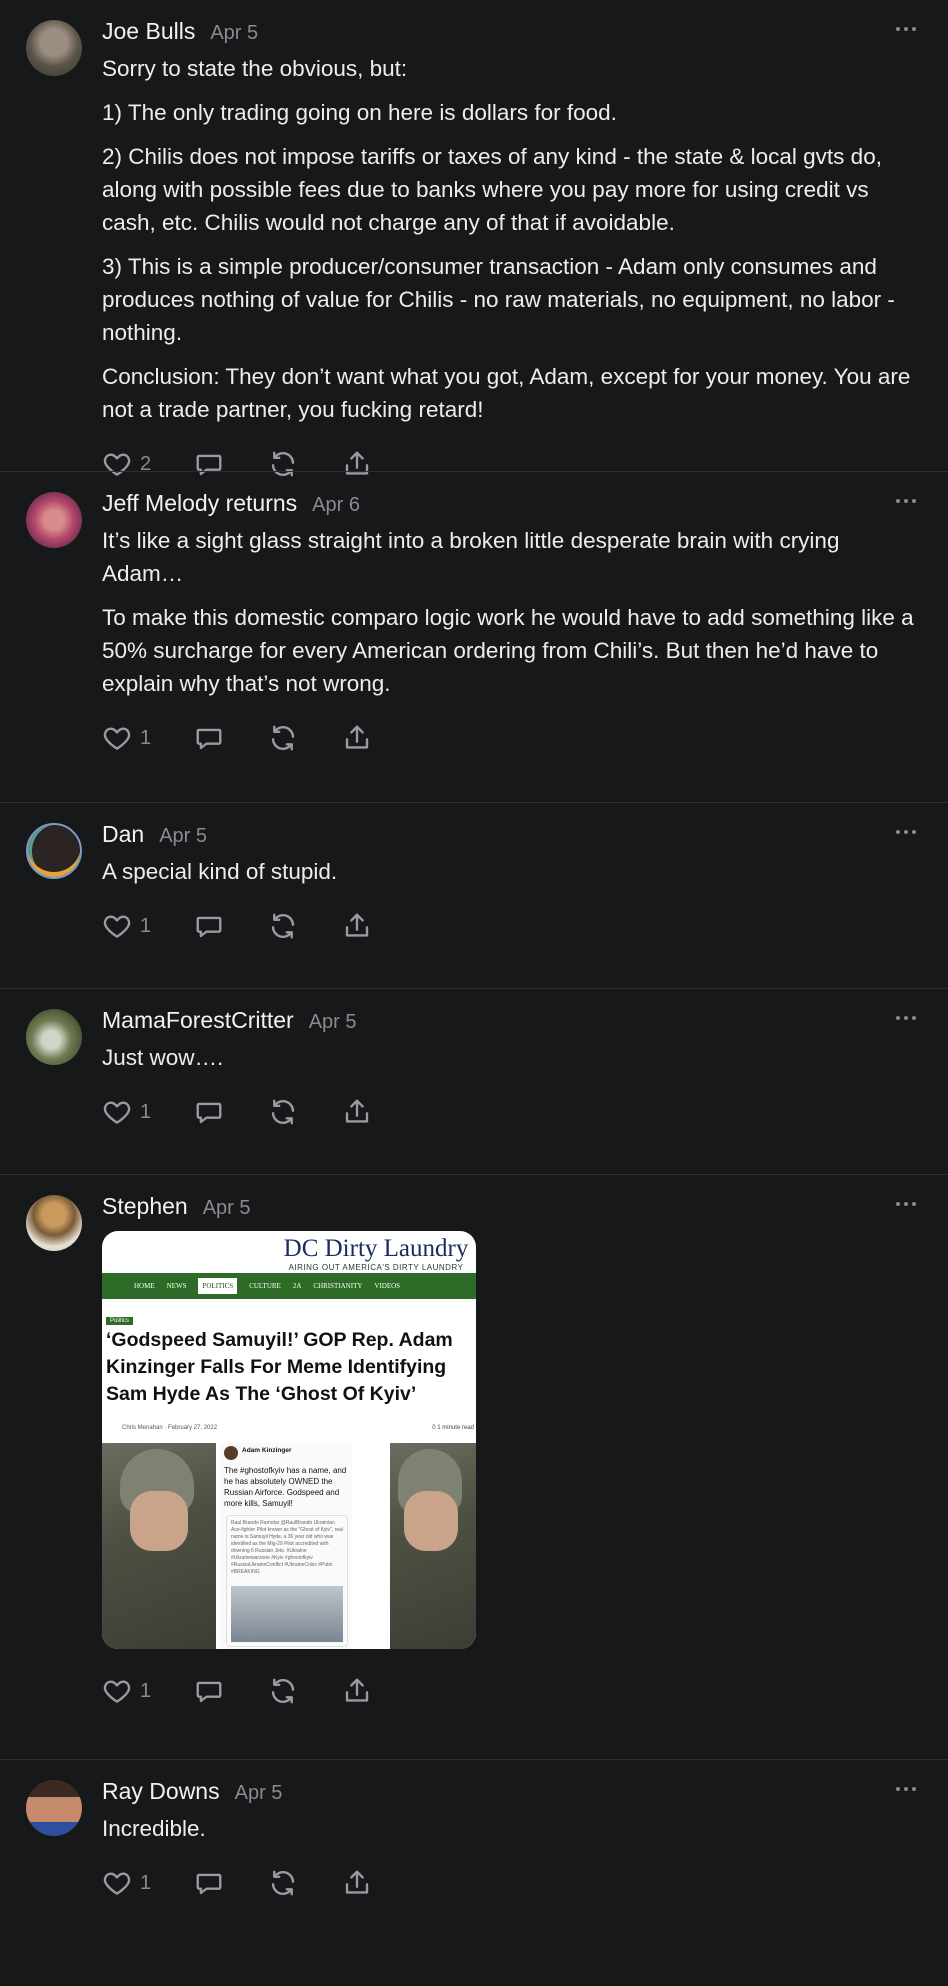 This screenshot has height=1986, width=948. What do you see at coordinates (144, 1286) in the screenshot?
I see `nav-item: HOME` at bounding box center [144, 1286].